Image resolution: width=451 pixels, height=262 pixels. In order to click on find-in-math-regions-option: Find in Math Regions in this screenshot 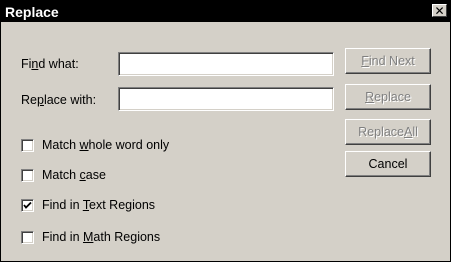, I will do `click(90, 237)`.